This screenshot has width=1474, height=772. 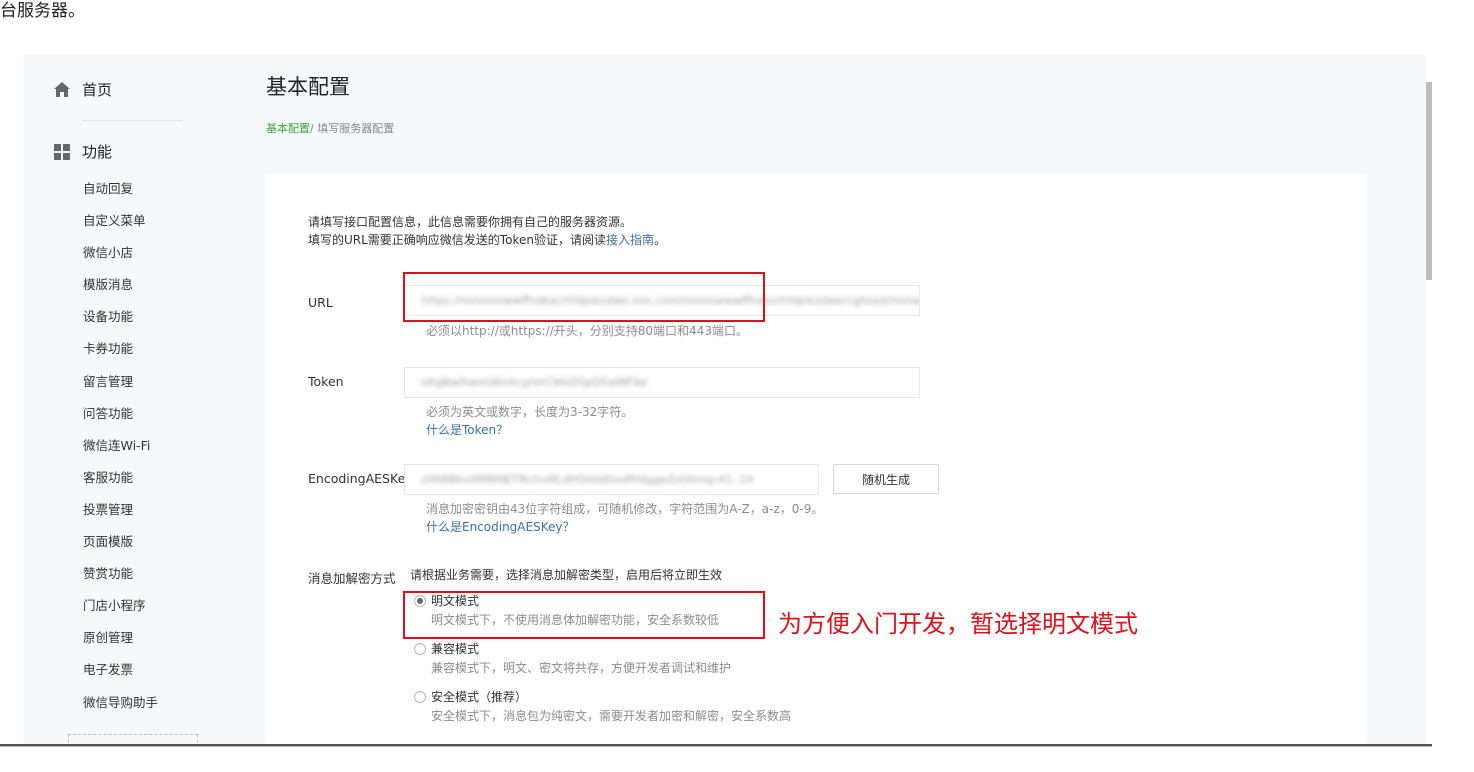 I want to click on radio-secure: 安全模式（推荐）, so click(x=470, y=696).